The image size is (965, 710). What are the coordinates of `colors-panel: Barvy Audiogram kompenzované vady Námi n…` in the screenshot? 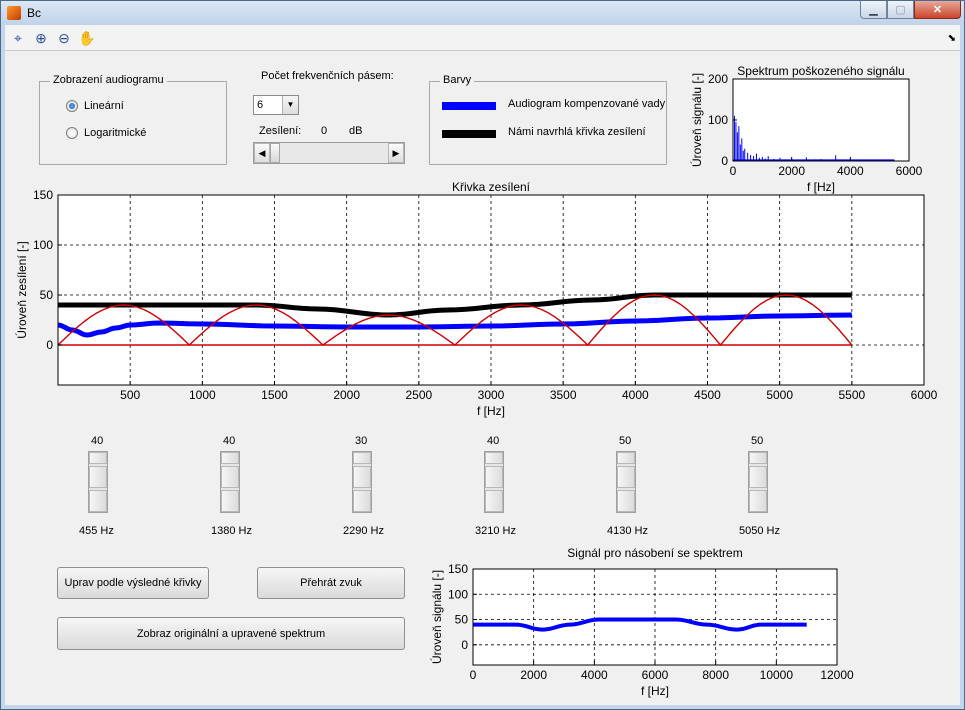 It's located at (548, 119).